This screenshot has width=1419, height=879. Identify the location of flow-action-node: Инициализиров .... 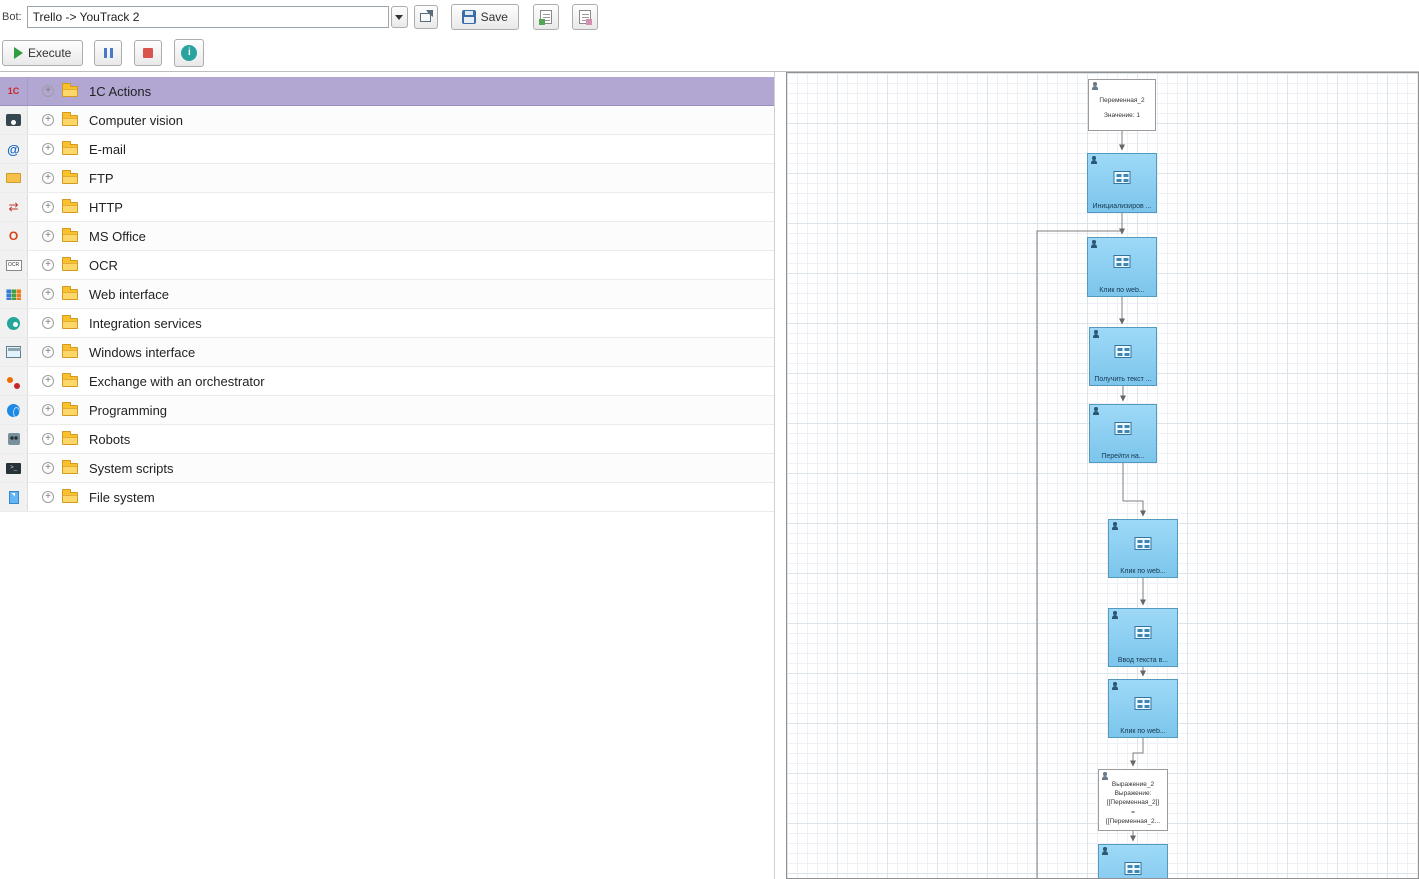
(1122, 183).